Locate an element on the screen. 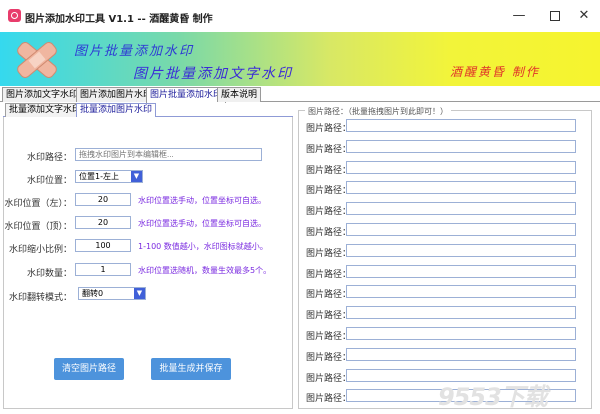  count-hint: 水印位置选随机，数量生效最多5个。 is located at coordinates (205, 270).